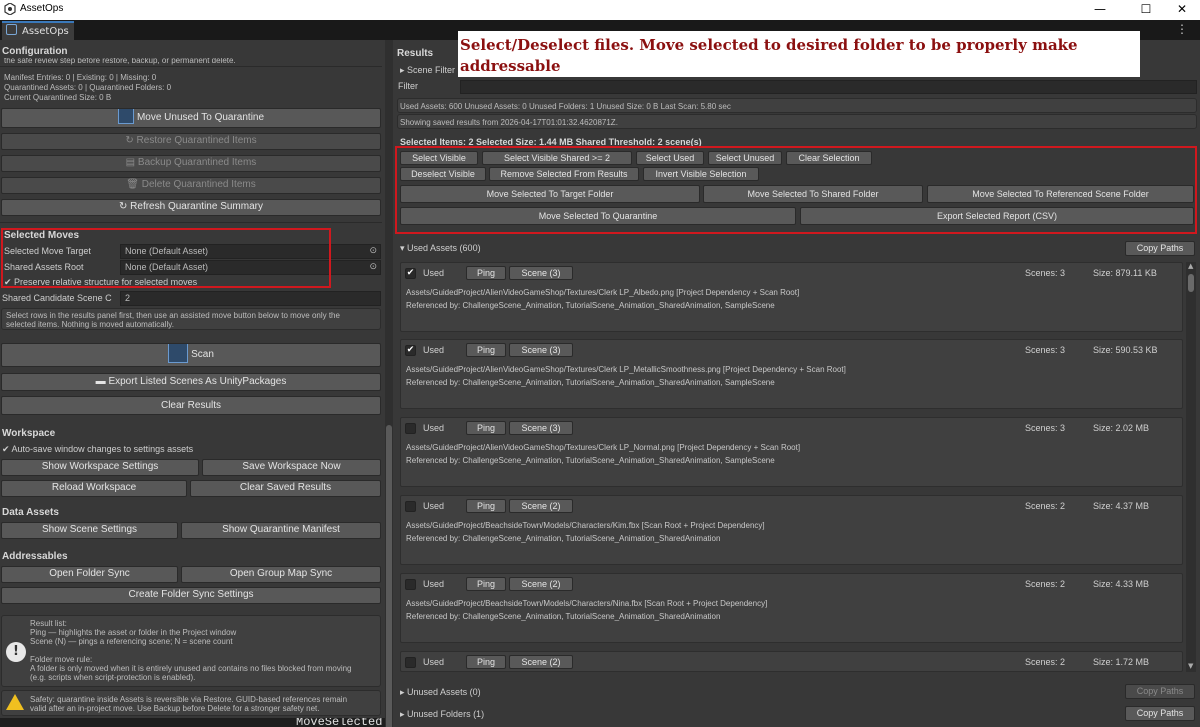 This screenshot has height=727, width=1200. What do you see at coordinates (191, 118) in the screenshot?
I see `move-unused-button: Move Unused To Quarantine` at bounding box center [191, 118].